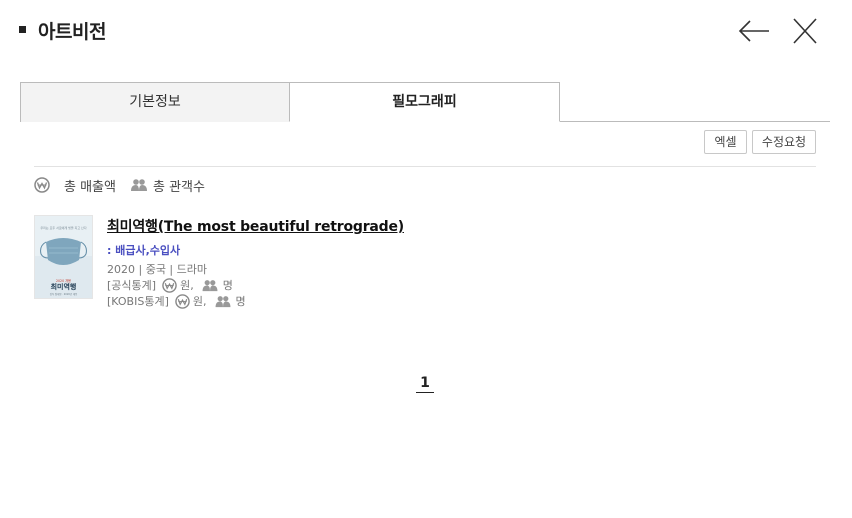 The width and height of the screenshot is (852, 518). Describe the element at coordinates (72, 32) in the screenshot. I see `page-title: 아트비전` at that location.